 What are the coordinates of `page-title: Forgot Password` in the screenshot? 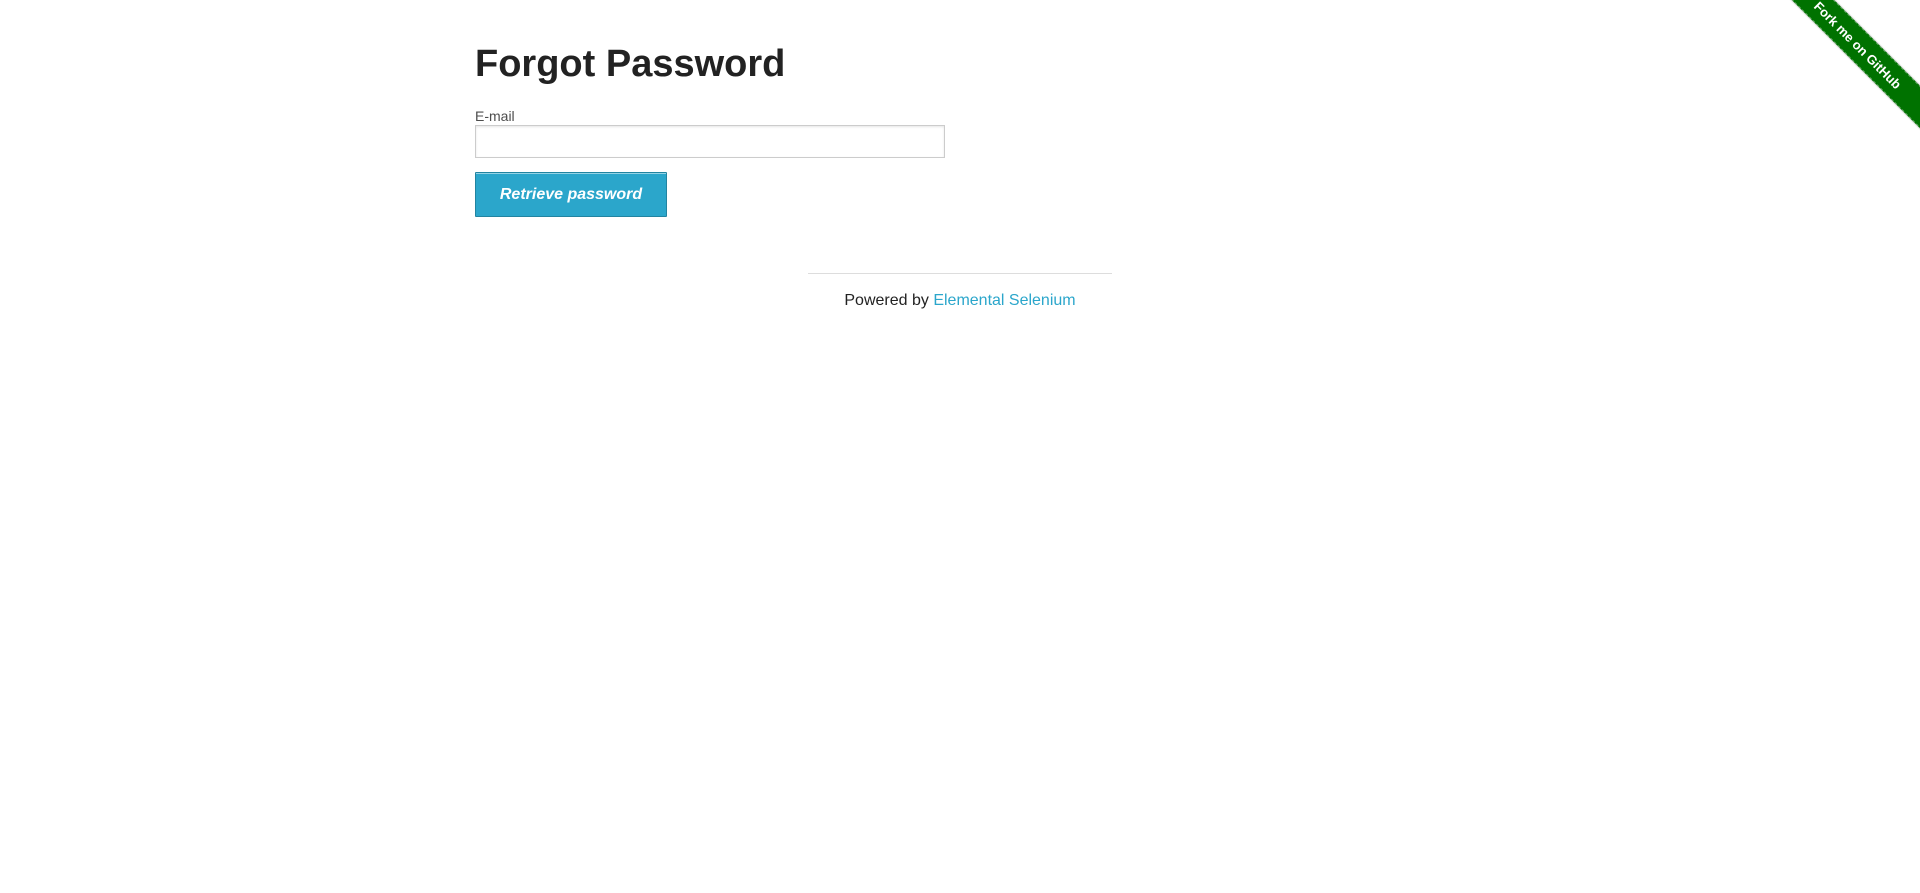 It's located at (630, 64).